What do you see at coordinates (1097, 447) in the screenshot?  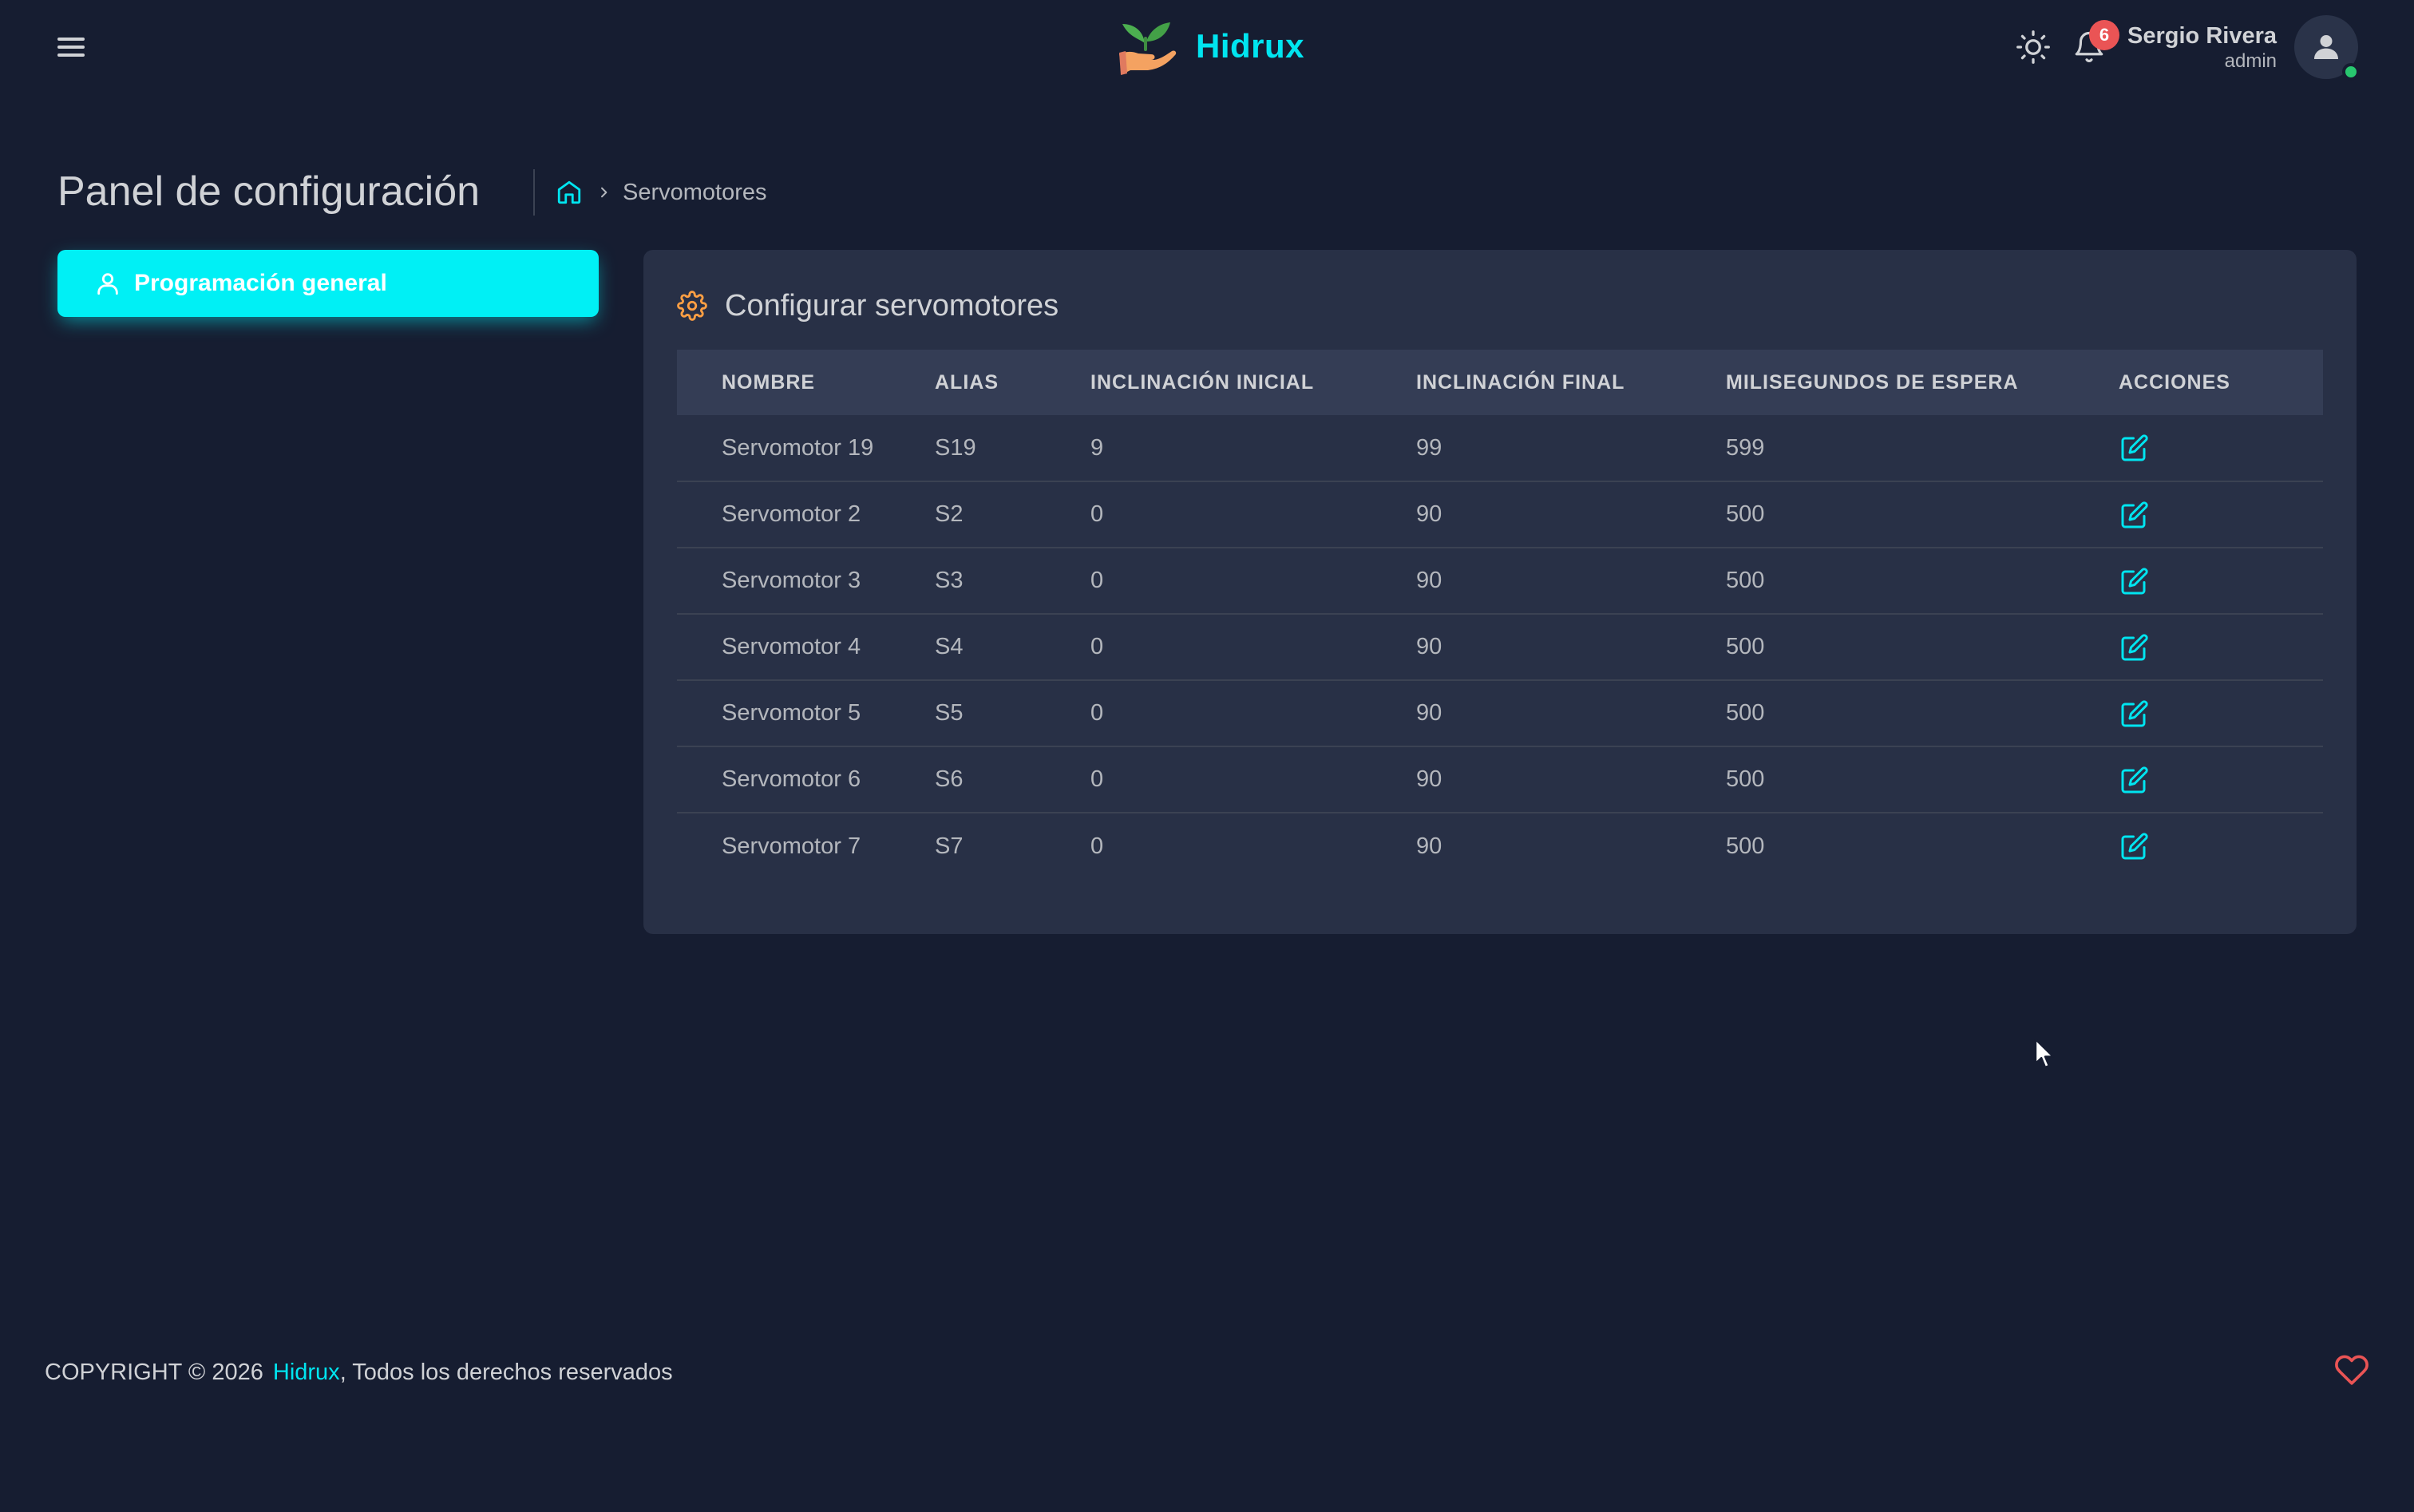 I see `cell-inclinacion-inicial: 9` at bounding box center [1097, 447].